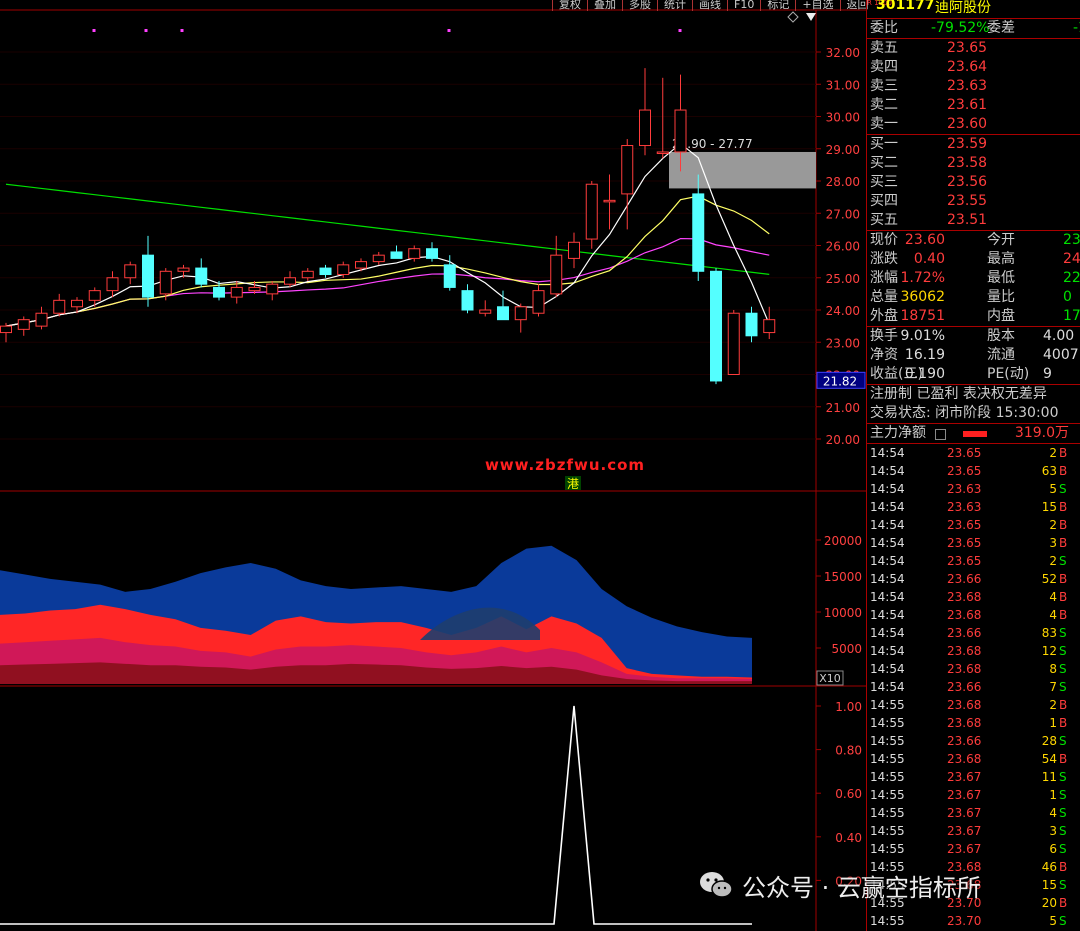 The width and height of the screenshot is (1080, 931). I want to click on tick-row: 14:55 23.68 2 B, so click(973, 705).